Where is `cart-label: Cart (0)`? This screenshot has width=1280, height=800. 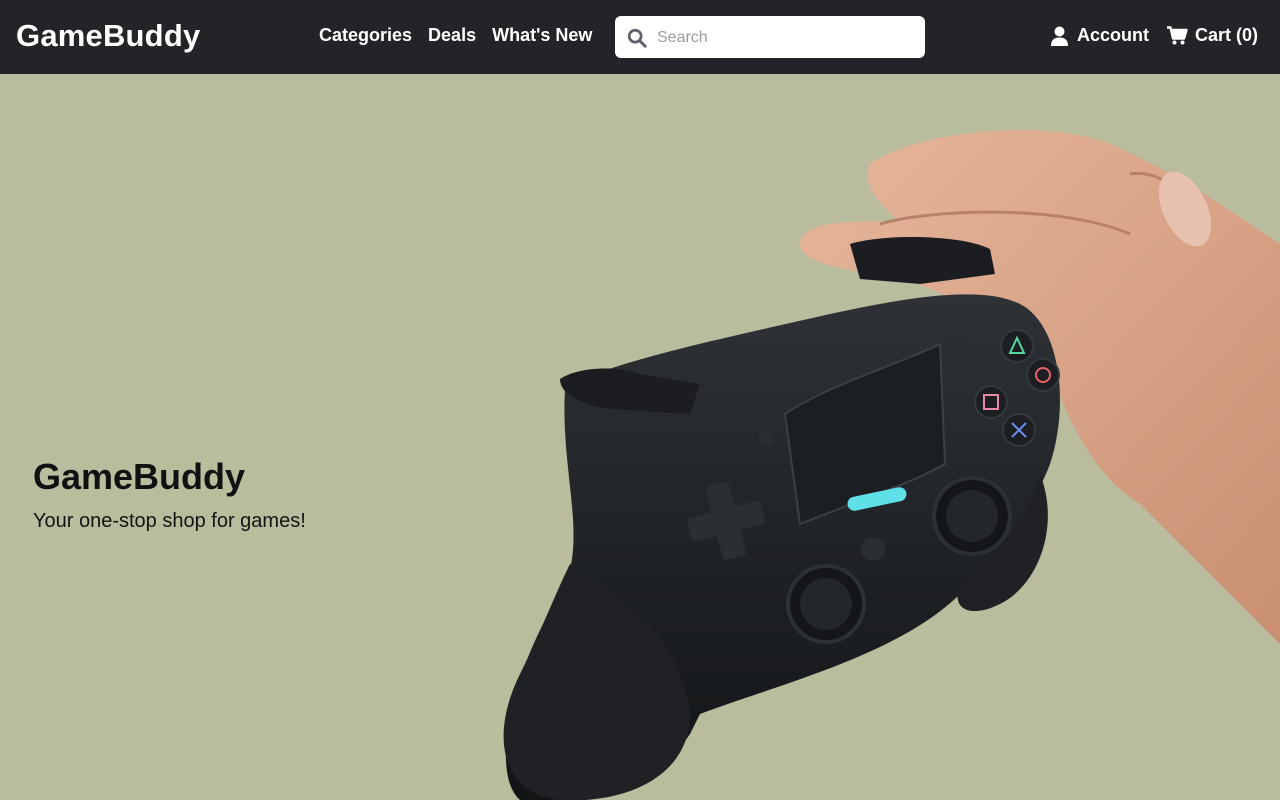
cart-label: Cart (0) is located at coordinates (1227, 35).